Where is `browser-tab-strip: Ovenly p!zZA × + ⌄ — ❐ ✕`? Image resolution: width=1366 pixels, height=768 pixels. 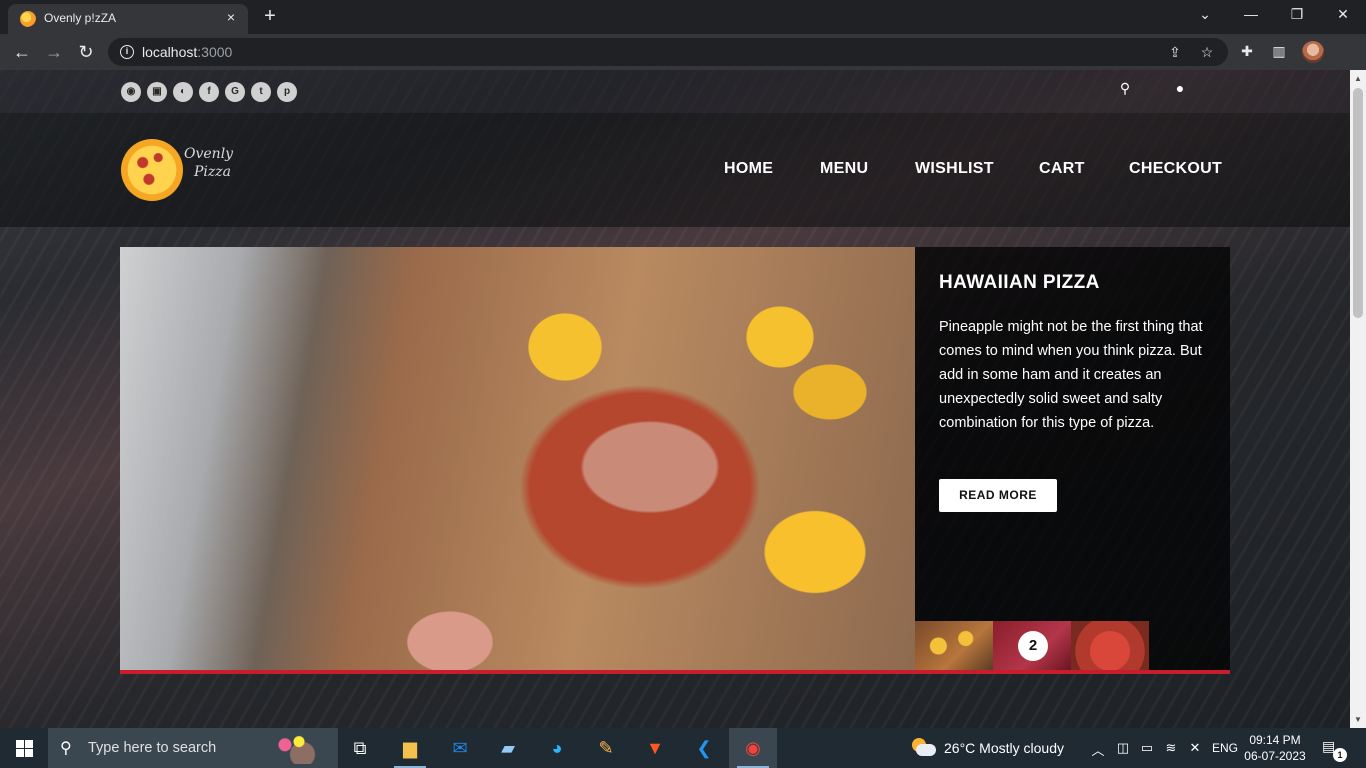
browser-tab-strip: Ovenly p!zZA × + ⌄ — ❐ ✕ is located at coordinates (683, 17).